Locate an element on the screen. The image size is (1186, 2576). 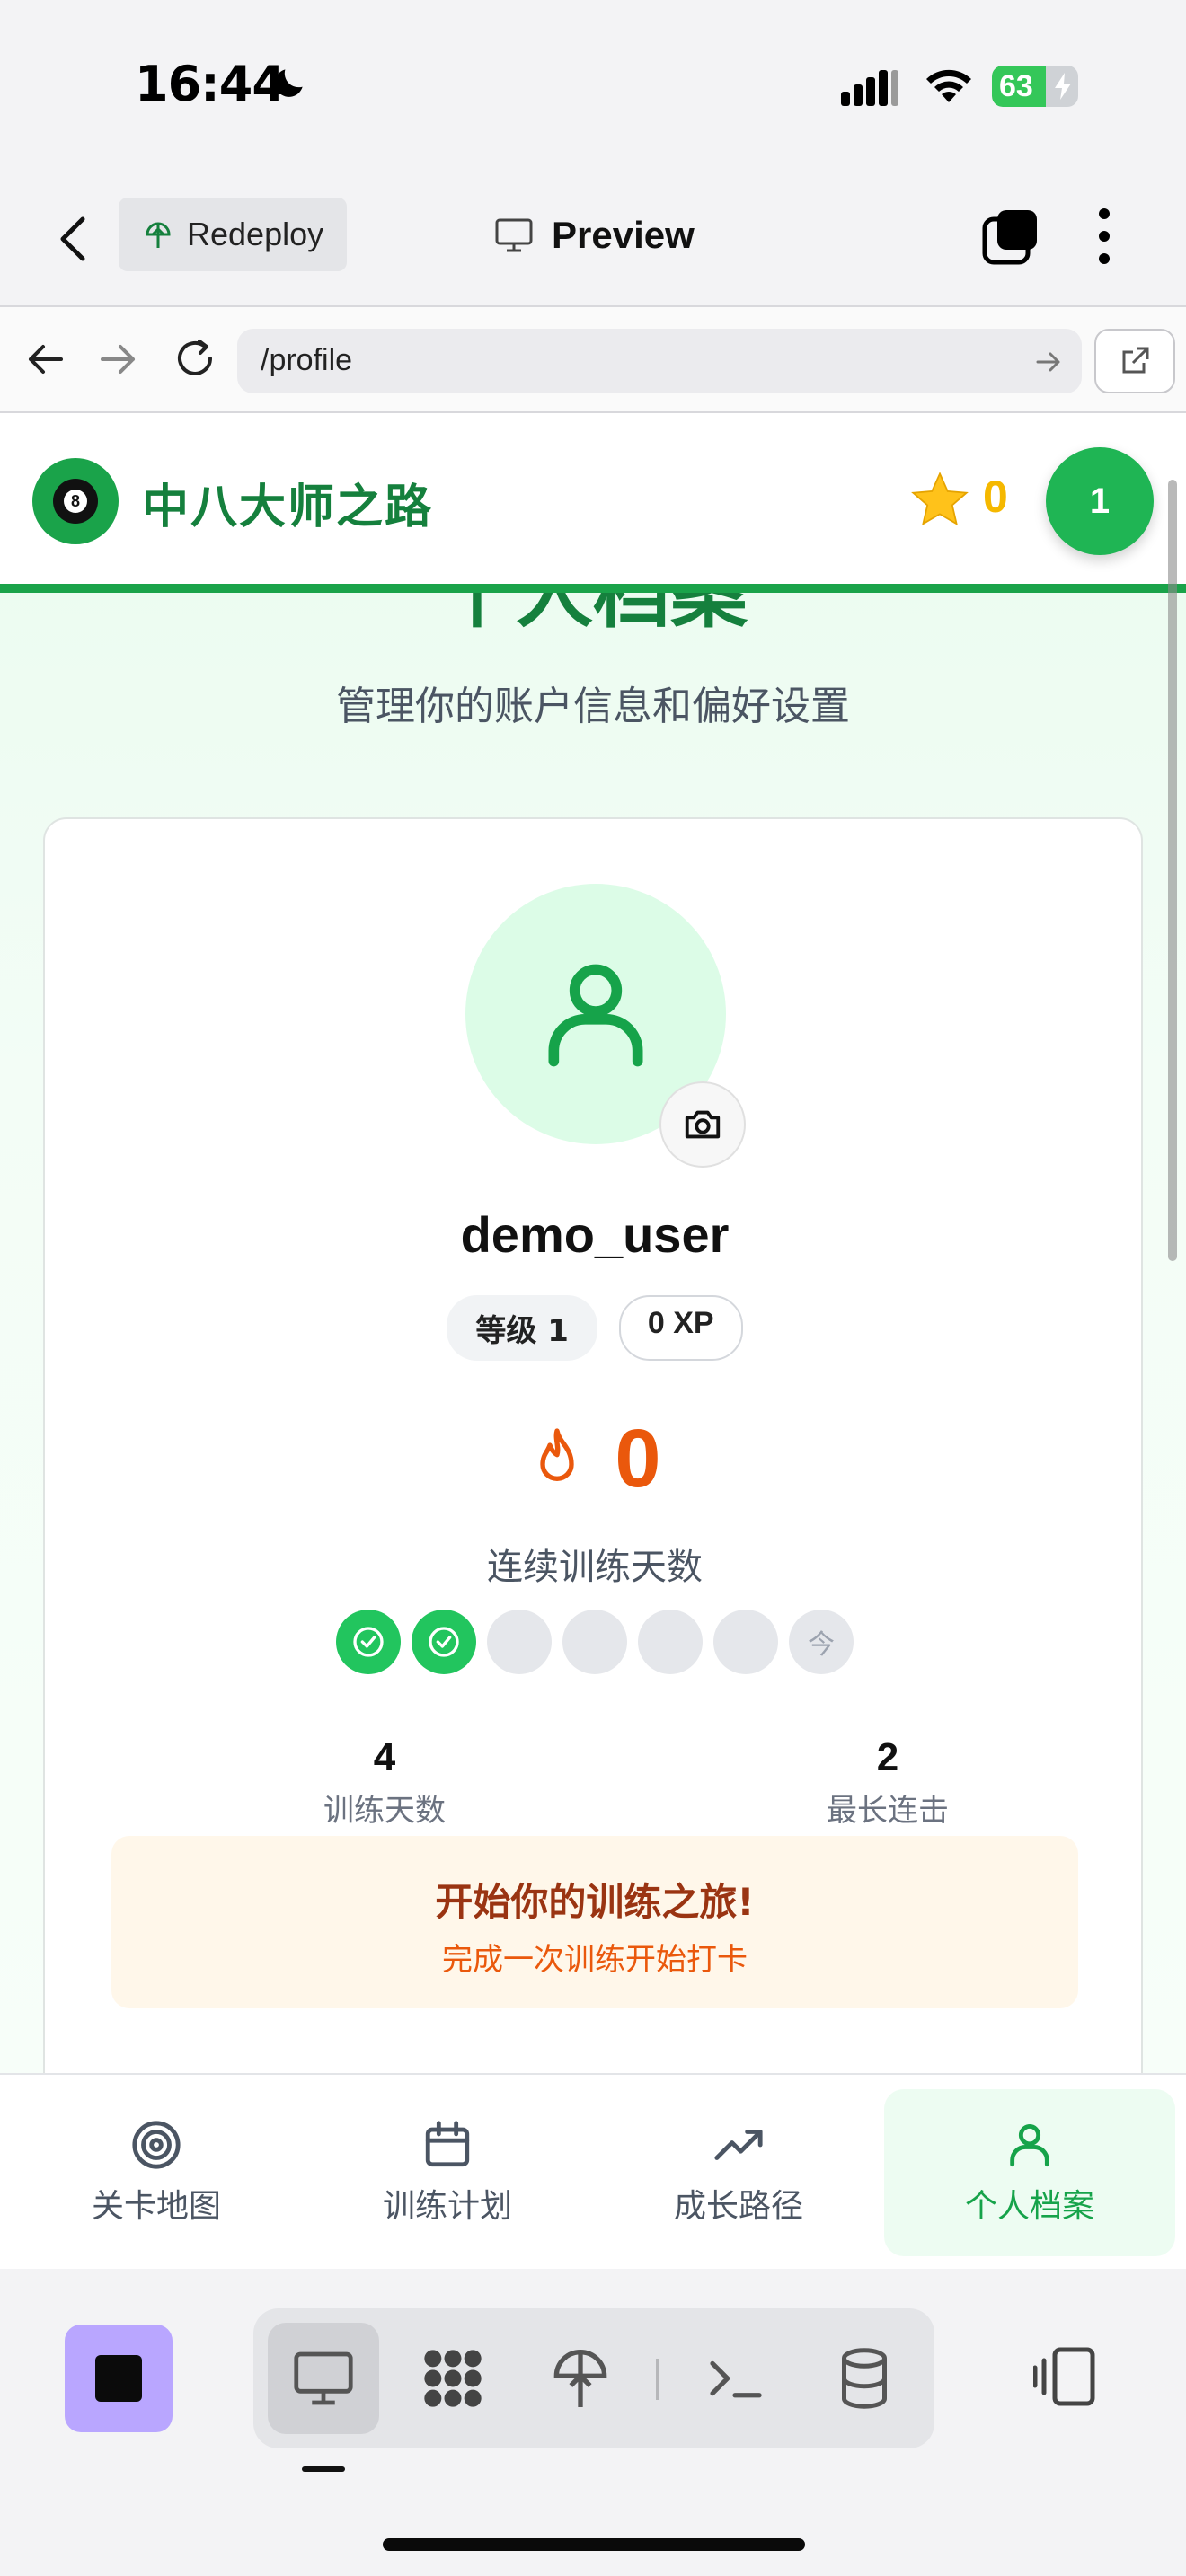
stop-icon is located at coordinates (118, 2378).